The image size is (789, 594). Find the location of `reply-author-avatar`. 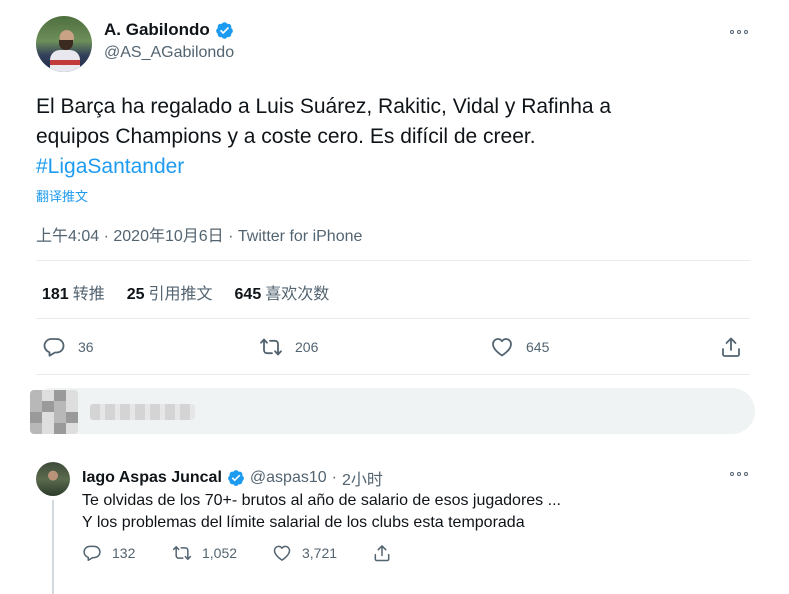

reply-author-avatar is located at coordinates (53, 479).